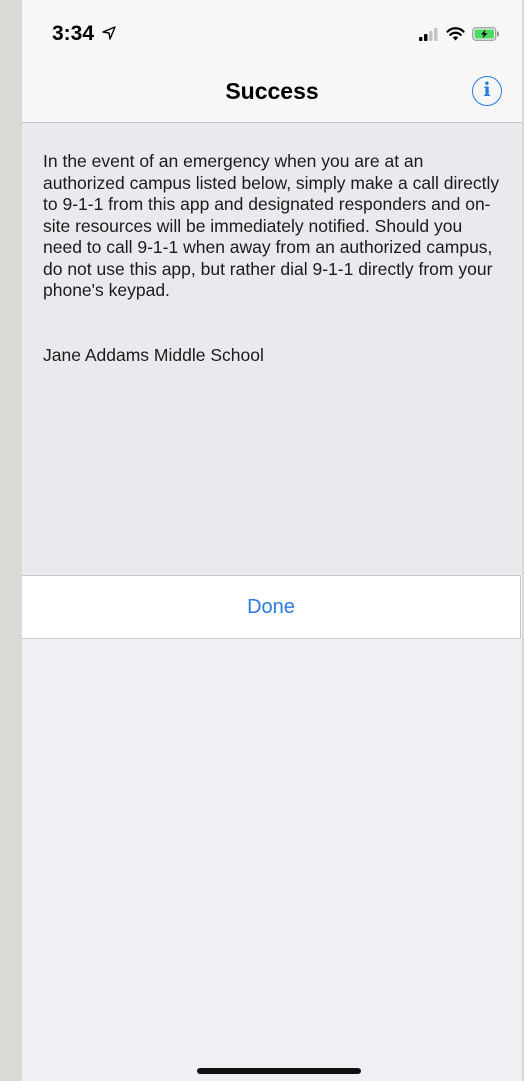 This screenshot has height=1081, width=524. What do you see at coordinates (279, 1071) in the screenshot?
I see `home-indicator` at bounding box center [279, 1071].